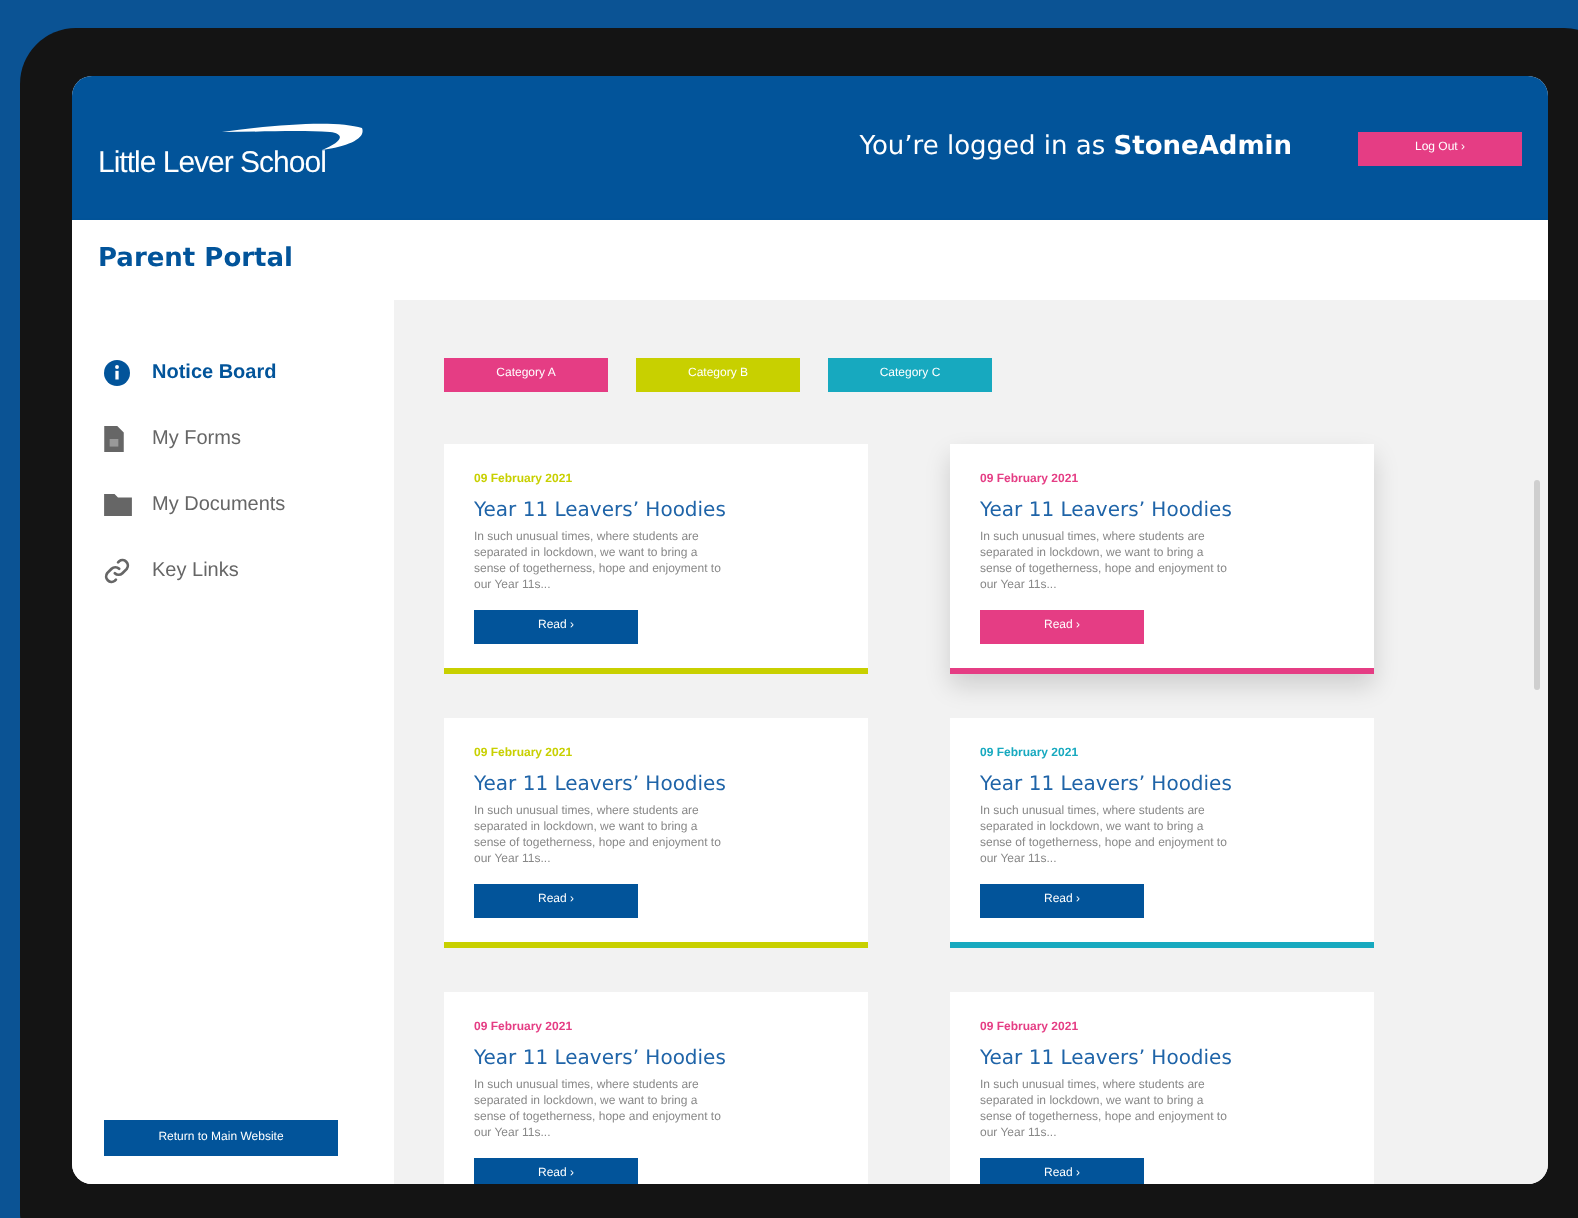  What do you see at coordinates (249, 504) in the screenshot?
I see `sidebar-item: My Documents` at bounding box center [249, 504].